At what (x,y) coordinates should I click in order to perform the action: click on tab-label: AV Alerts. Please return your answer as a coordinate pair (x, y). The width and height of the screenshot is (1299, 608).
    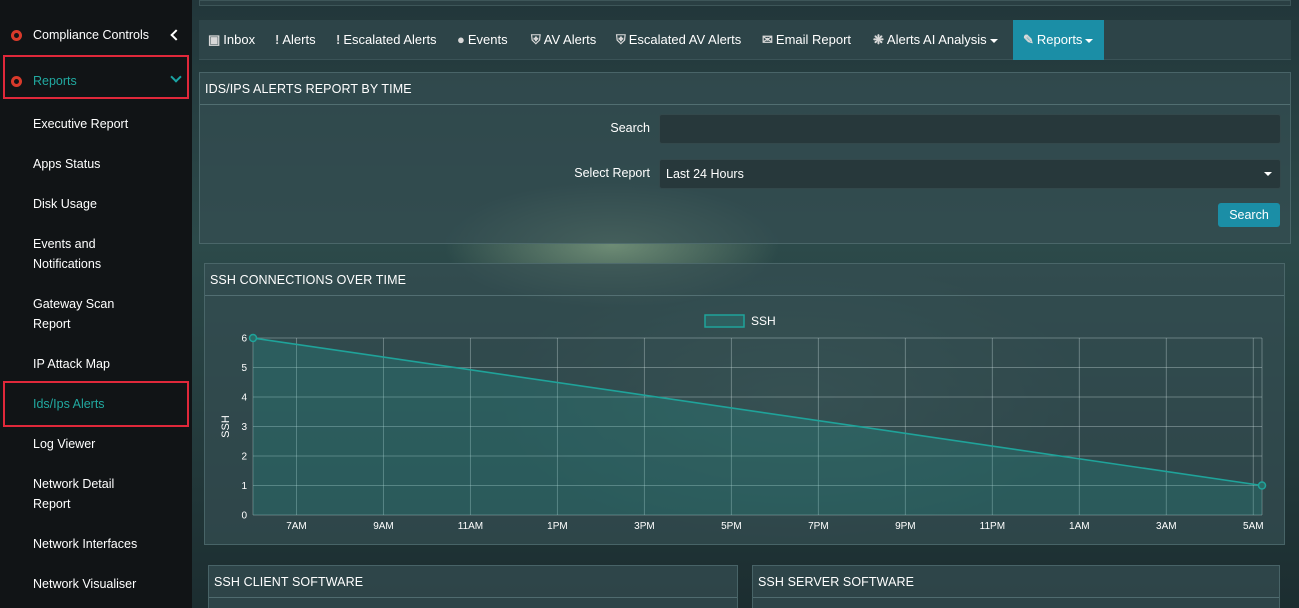
    Looking at the image, I should click on (570, 39).